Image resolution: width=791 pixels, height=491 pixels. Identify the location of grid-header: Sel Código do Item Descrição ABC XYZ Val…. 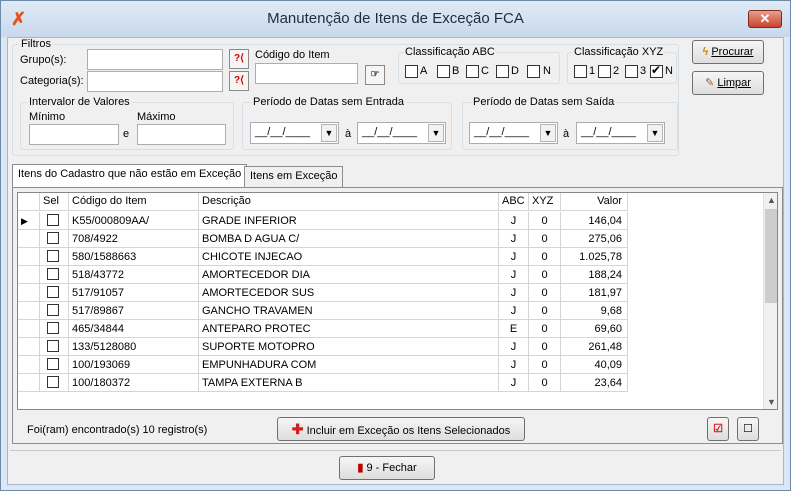
(323, 202).